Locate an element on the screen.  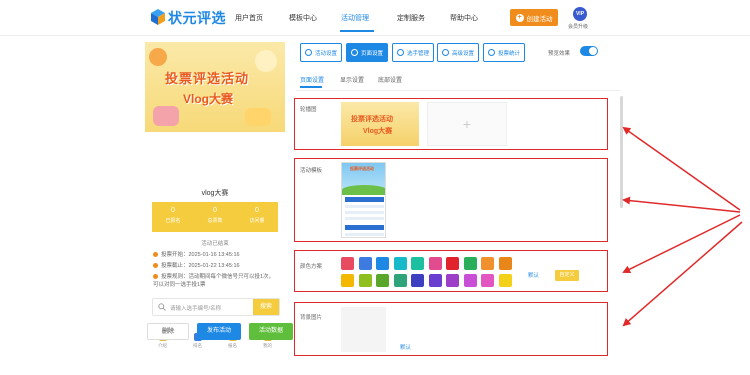
template-grass is located at coordinates (363, 190).